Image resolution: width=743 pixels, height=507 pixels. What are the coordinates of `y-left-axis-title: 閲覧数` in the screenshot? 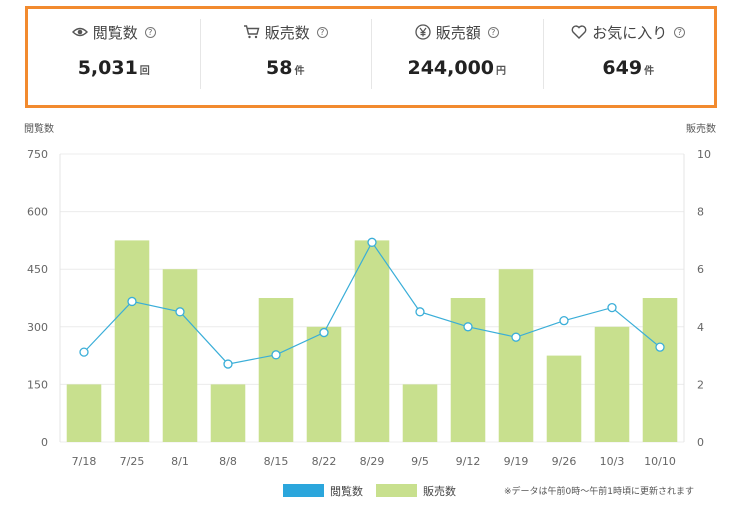 It's located at (39, 128).